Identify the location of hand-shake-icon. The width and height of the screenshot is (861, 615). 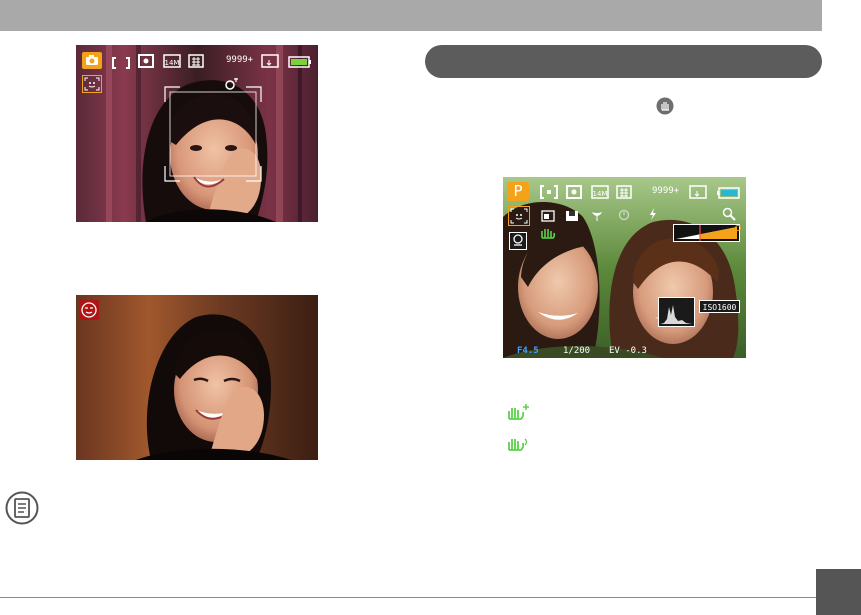
(518, 443).